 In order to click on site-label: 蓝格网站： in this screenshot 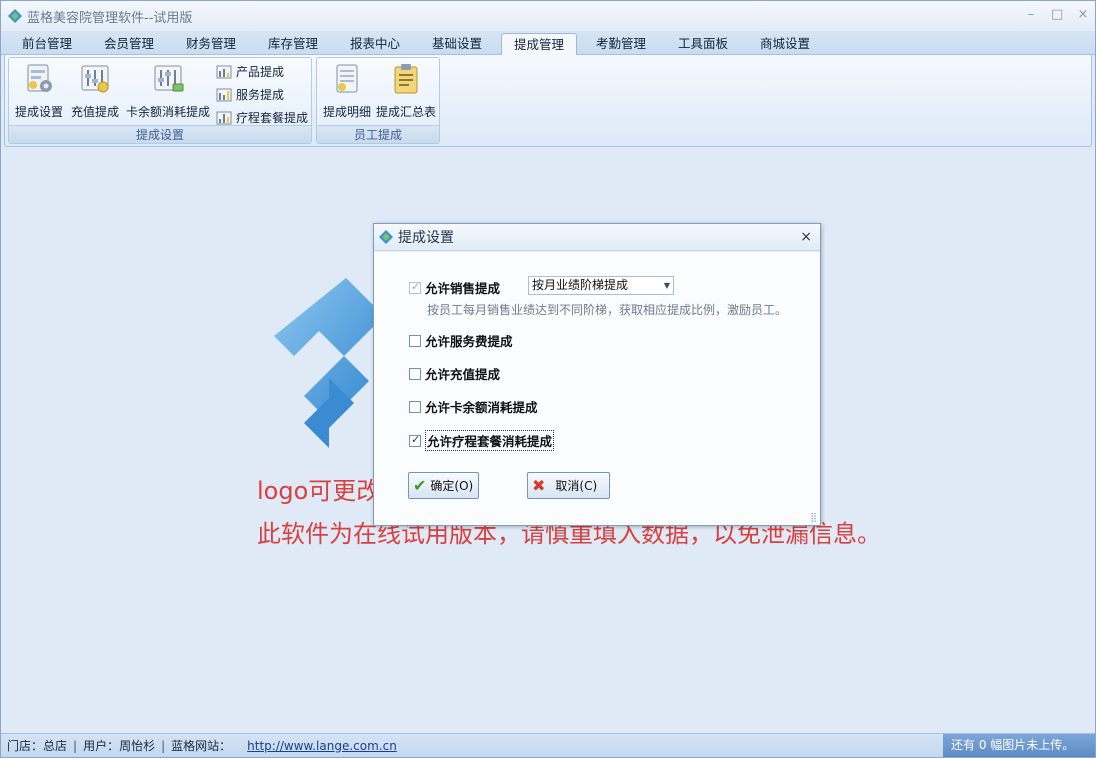, I will do `click(201, 746)`.